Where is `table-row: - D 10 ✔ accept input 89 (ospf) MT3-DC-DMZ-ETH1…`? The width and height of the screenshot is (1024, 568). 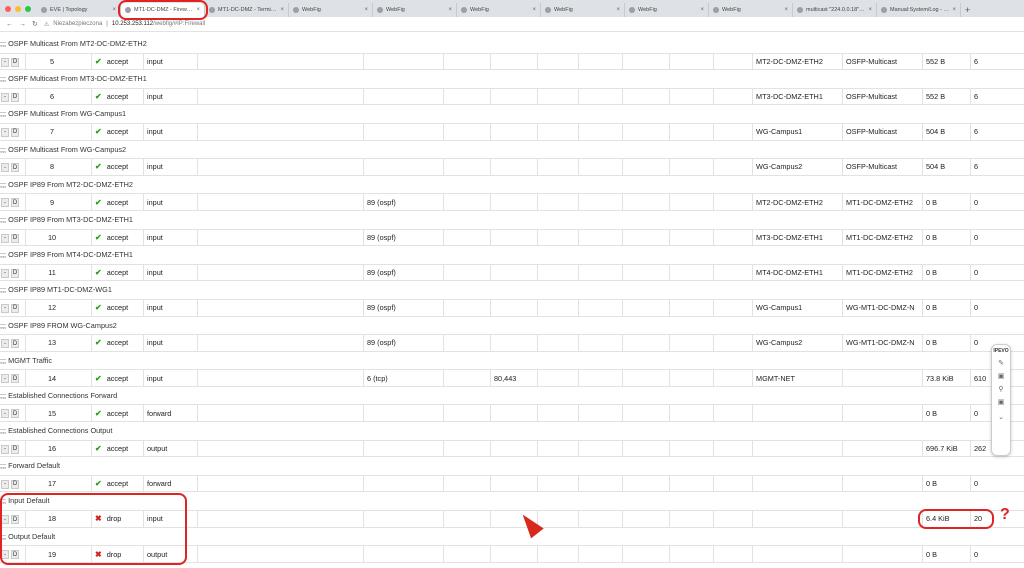
table-row: - D 10 ✔ accept input 89 (ospf) MT3-DC-DMZ-ETH1… is located at coordinates (512, 237).